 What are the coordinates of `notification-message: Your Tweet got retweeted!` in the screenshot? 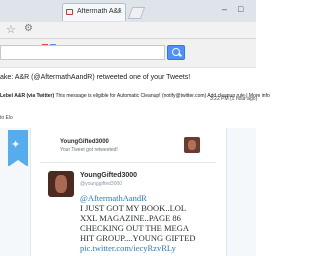 It's located at (89, 150).